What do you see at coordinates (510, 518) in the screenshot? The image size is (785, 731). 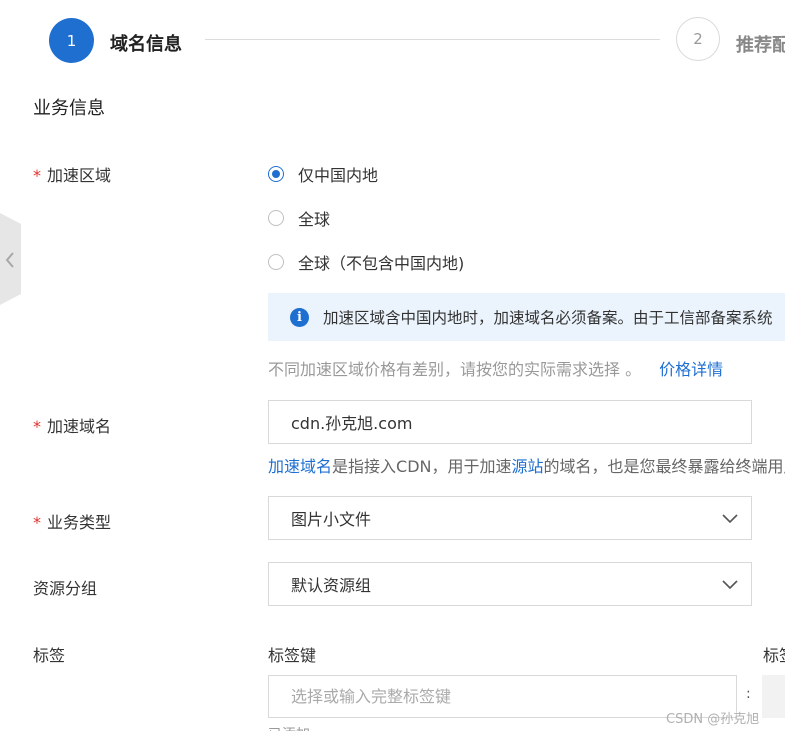 I see `business-type-select: 图片小文件` at bounding box center [510, 518].